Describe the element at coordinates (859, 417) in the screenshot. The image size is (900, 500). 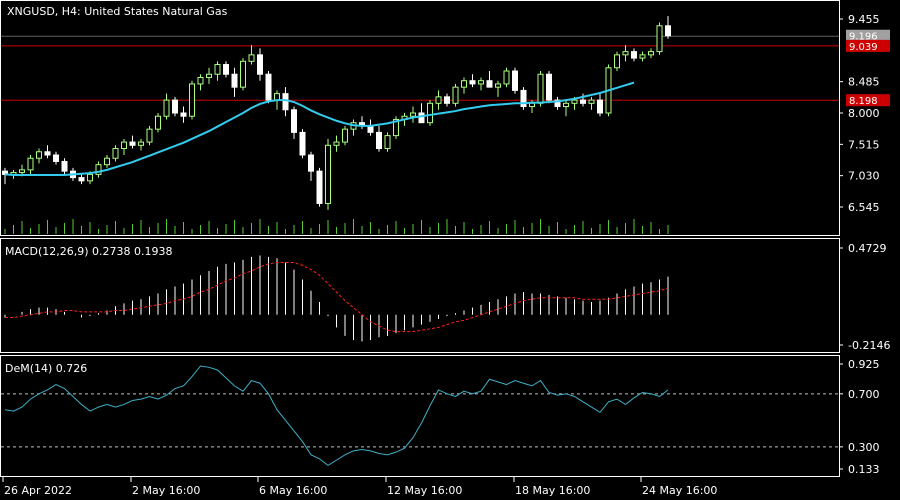
I see `dem-axis: 0.925 0.700 0.300 0.133` at that location.